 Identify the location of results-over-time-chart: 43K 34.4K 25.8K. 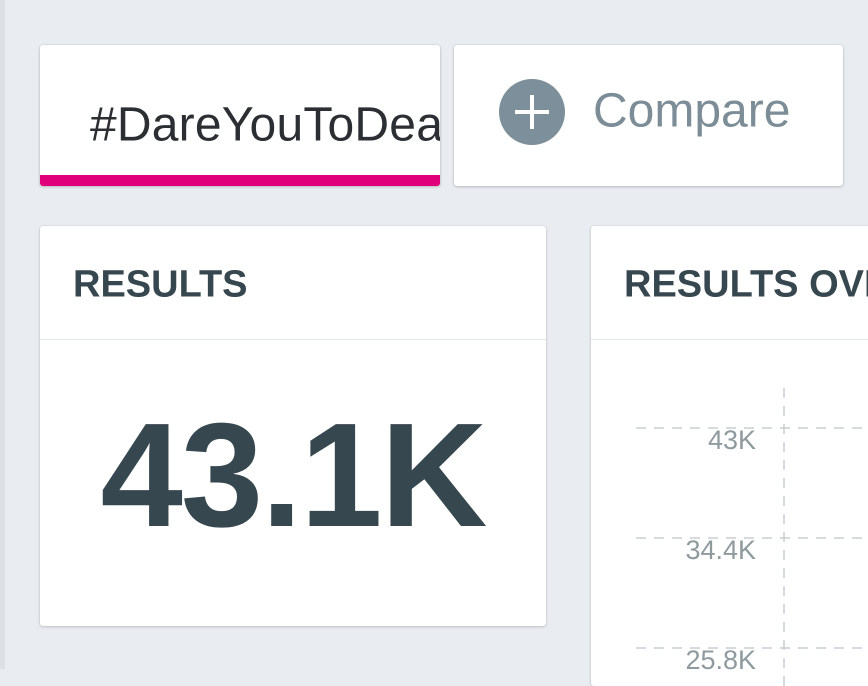
(752, 537).